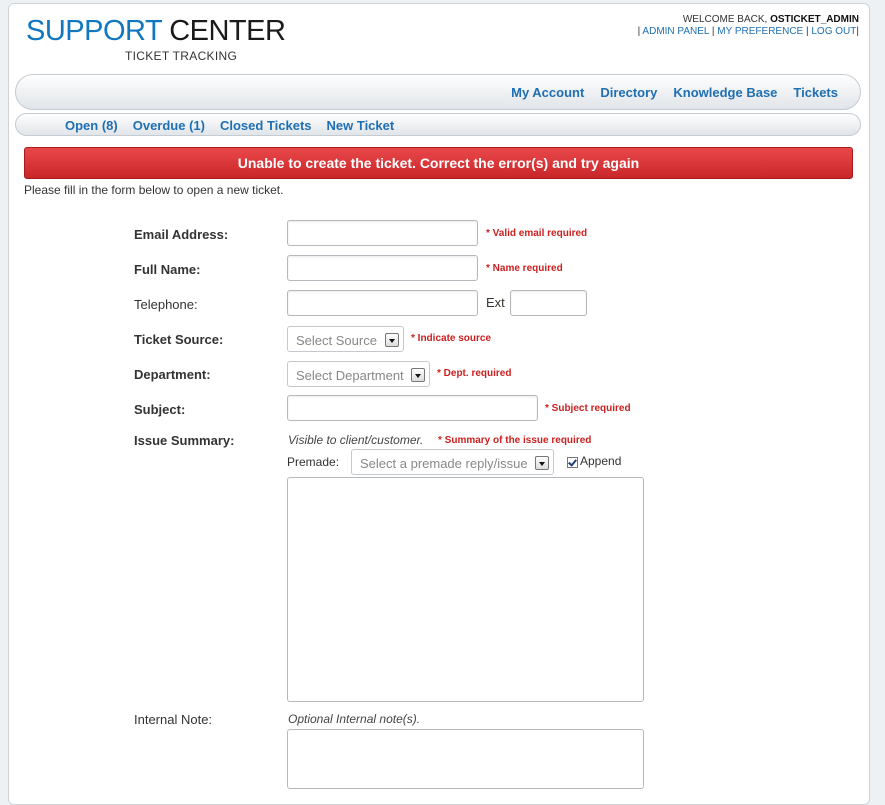  What do you see at coordinates (181, 56) in the screenshot?
I see `logo-subtitle: TICKET TRACKING` at bounding box center [181, 56].